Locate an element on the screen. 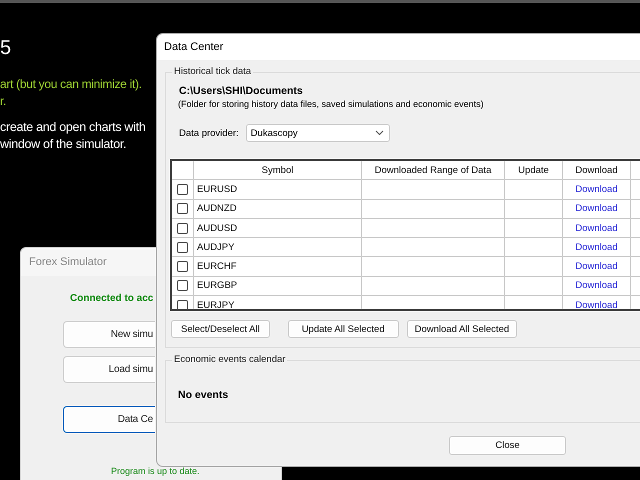 The height and width of the screenshot is (480, 640). instruction-text: window of the simulator. is located at coordinates (63, 144).